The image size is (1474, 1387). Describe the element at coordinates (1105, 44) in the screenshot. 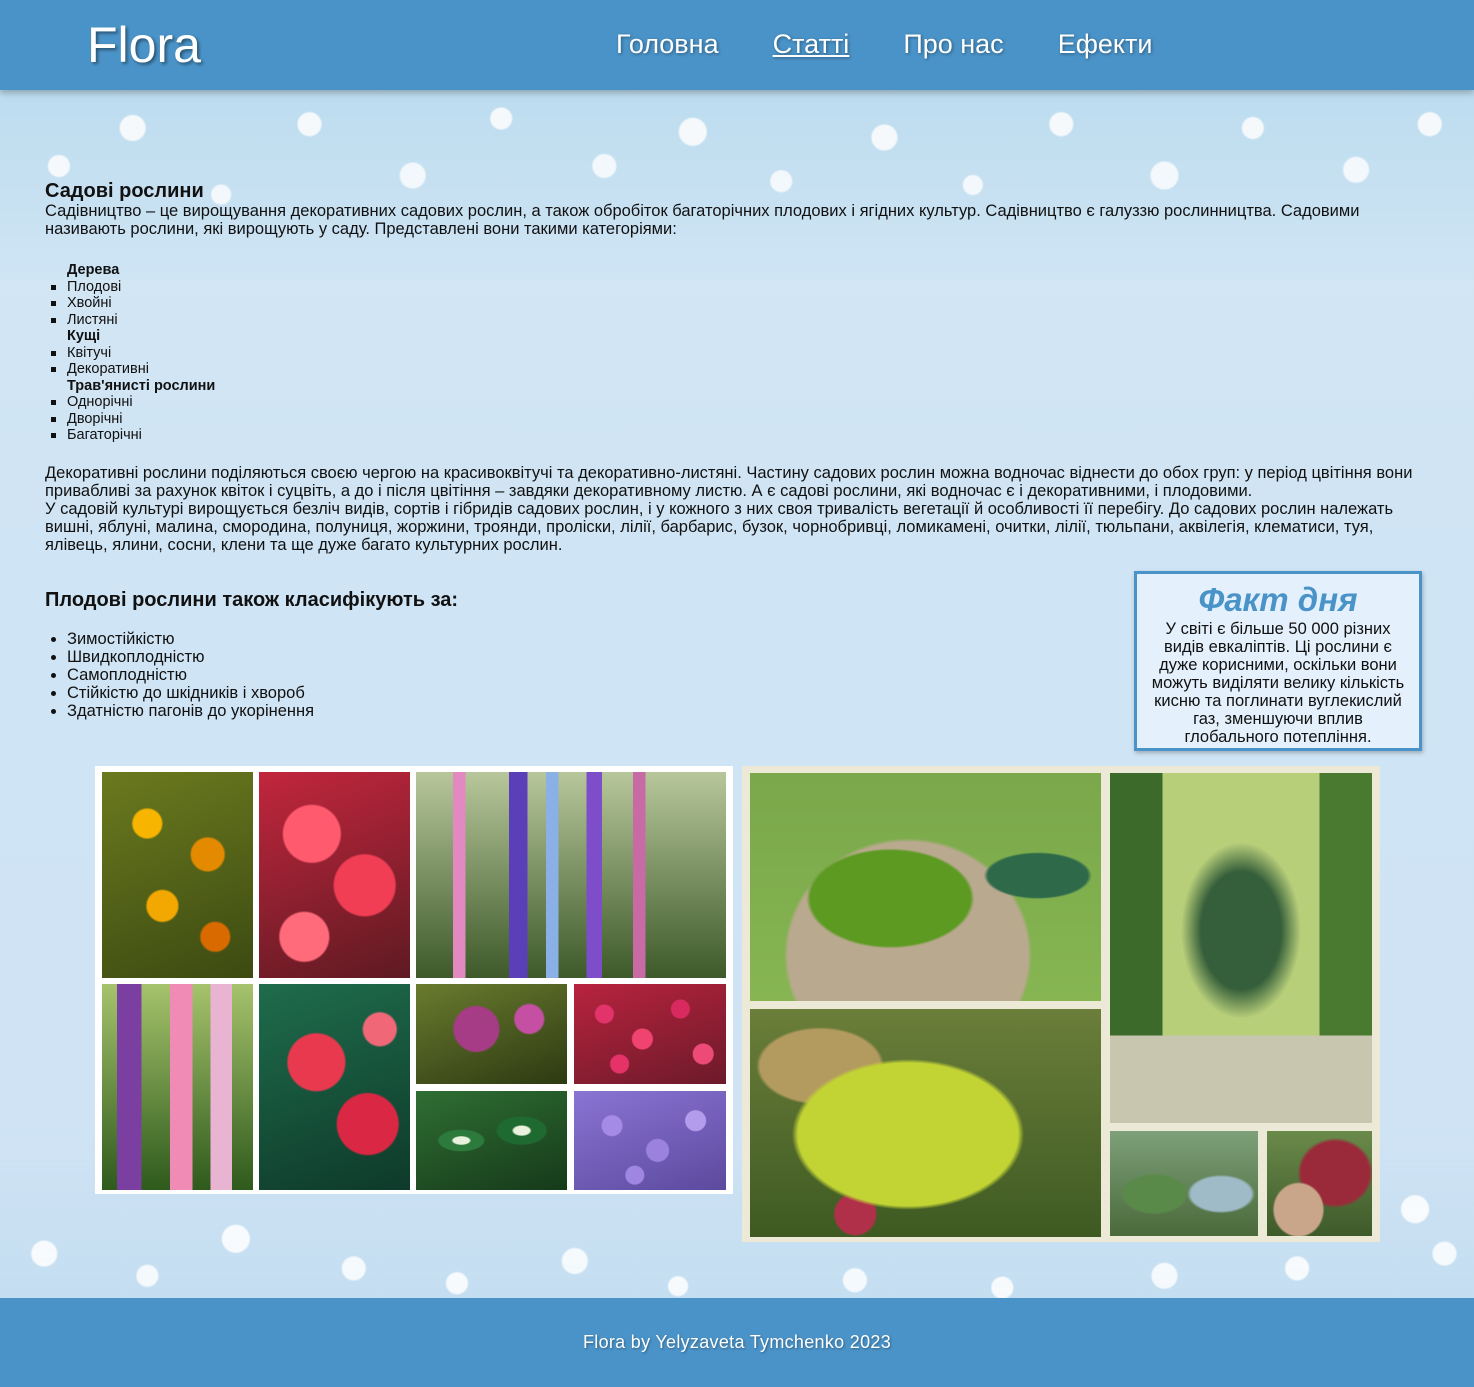

I see `nav-effects: Ефекти` at that location.